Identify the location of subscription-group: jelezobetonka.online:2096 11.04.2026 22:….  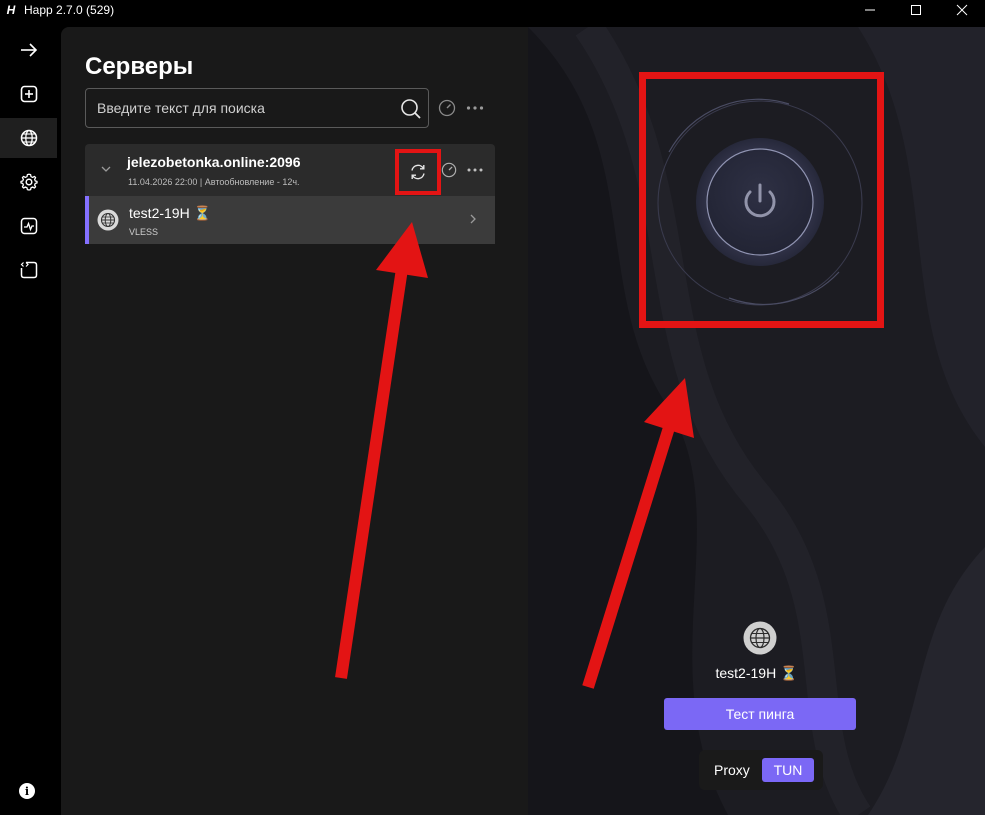
(290, 194).